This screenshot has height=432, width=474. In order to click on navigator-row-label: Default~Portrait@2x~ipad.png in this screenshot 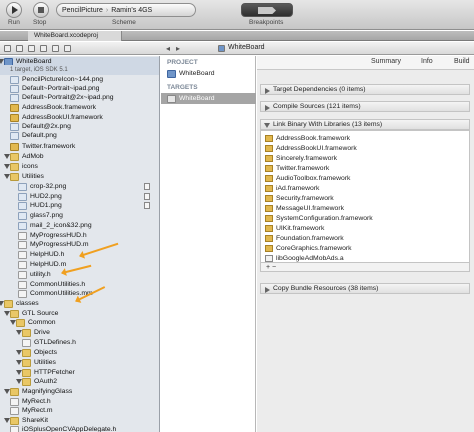, I will do `click(68, 97)`.